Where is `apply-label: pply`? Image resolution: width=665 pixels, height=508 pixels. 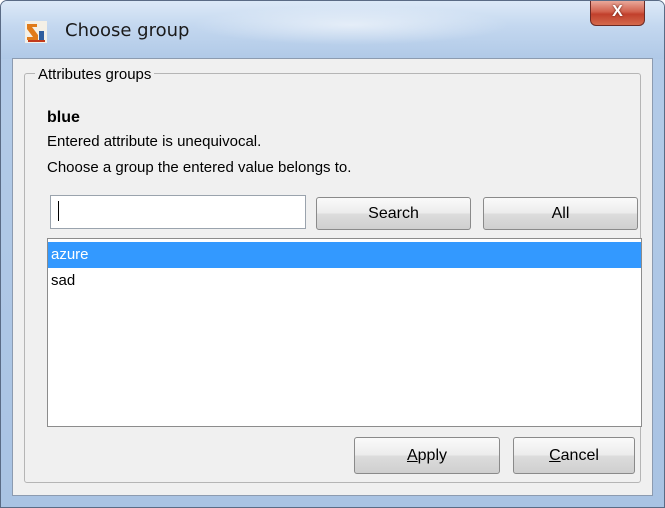 apply-label: pply is located at coordinates (432, 455).